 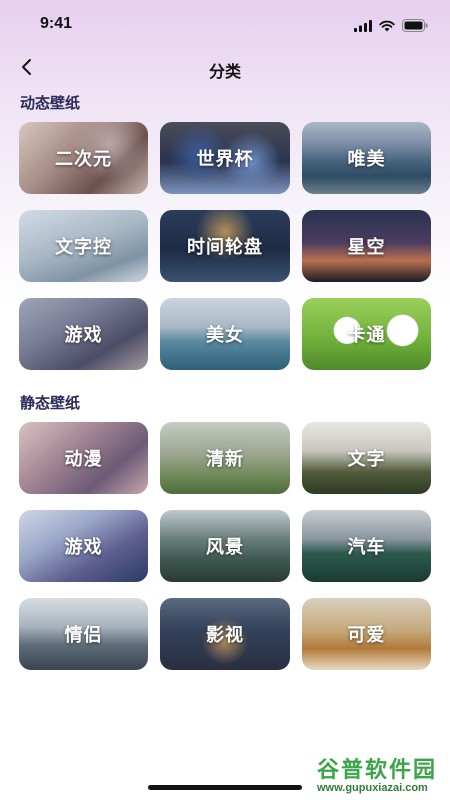 I want to click on category-label: 卡通, so click(x=366, y=335).